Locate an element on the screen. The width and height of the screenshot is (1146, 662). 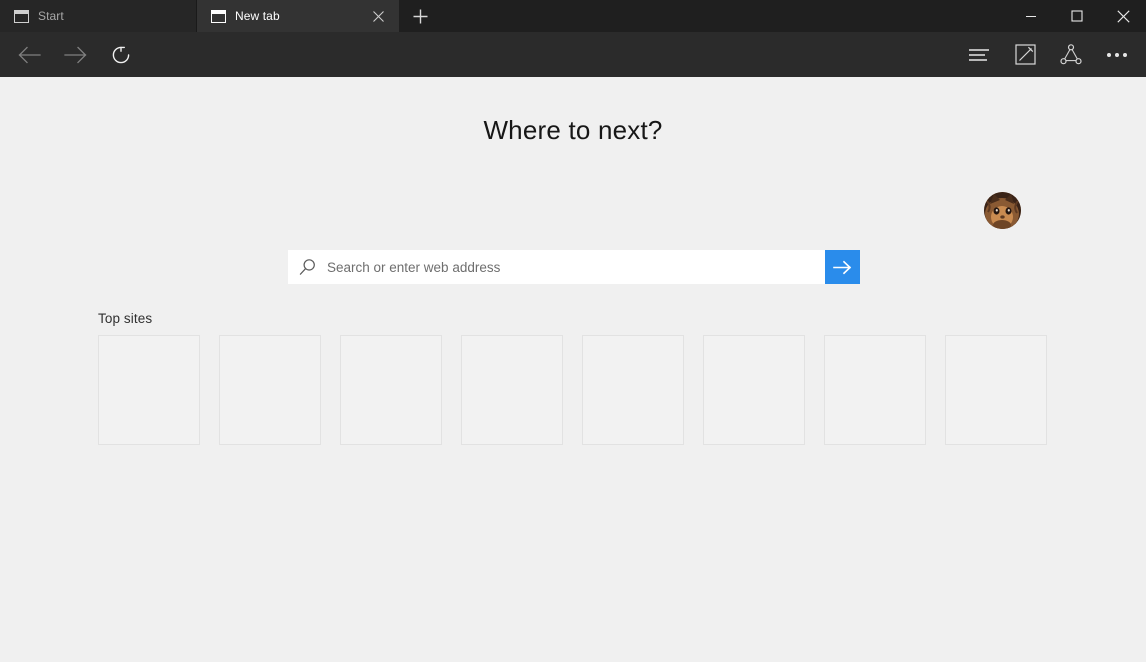
tab-new-tab: New tab is located at coordinates (298, 16).